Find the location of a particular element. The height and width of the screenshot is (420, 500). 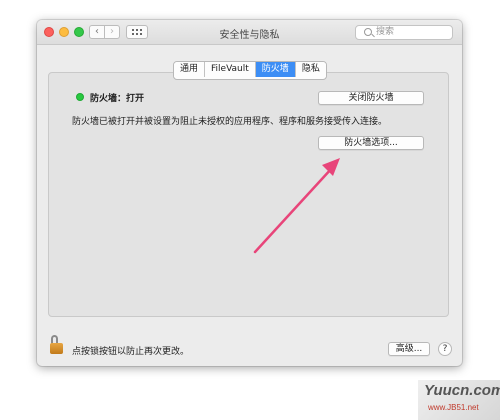

tab-privacy: 隐私 is located at coordinates (310, 69).